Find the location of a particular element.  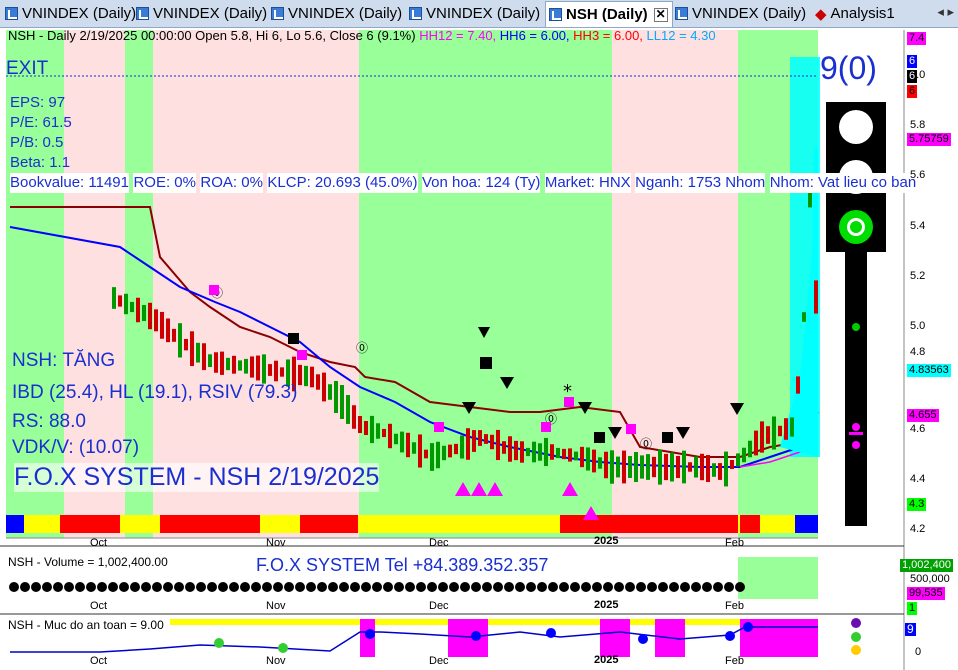

price-tick: 4.8 is located at coordinates (918, 352).